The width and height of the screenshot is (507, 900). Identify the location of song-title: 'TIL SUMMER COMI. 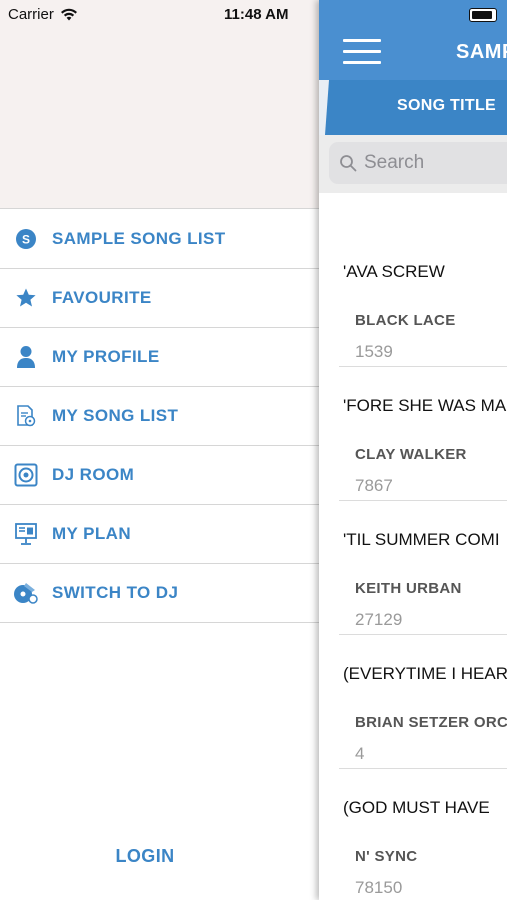
(421, 539).